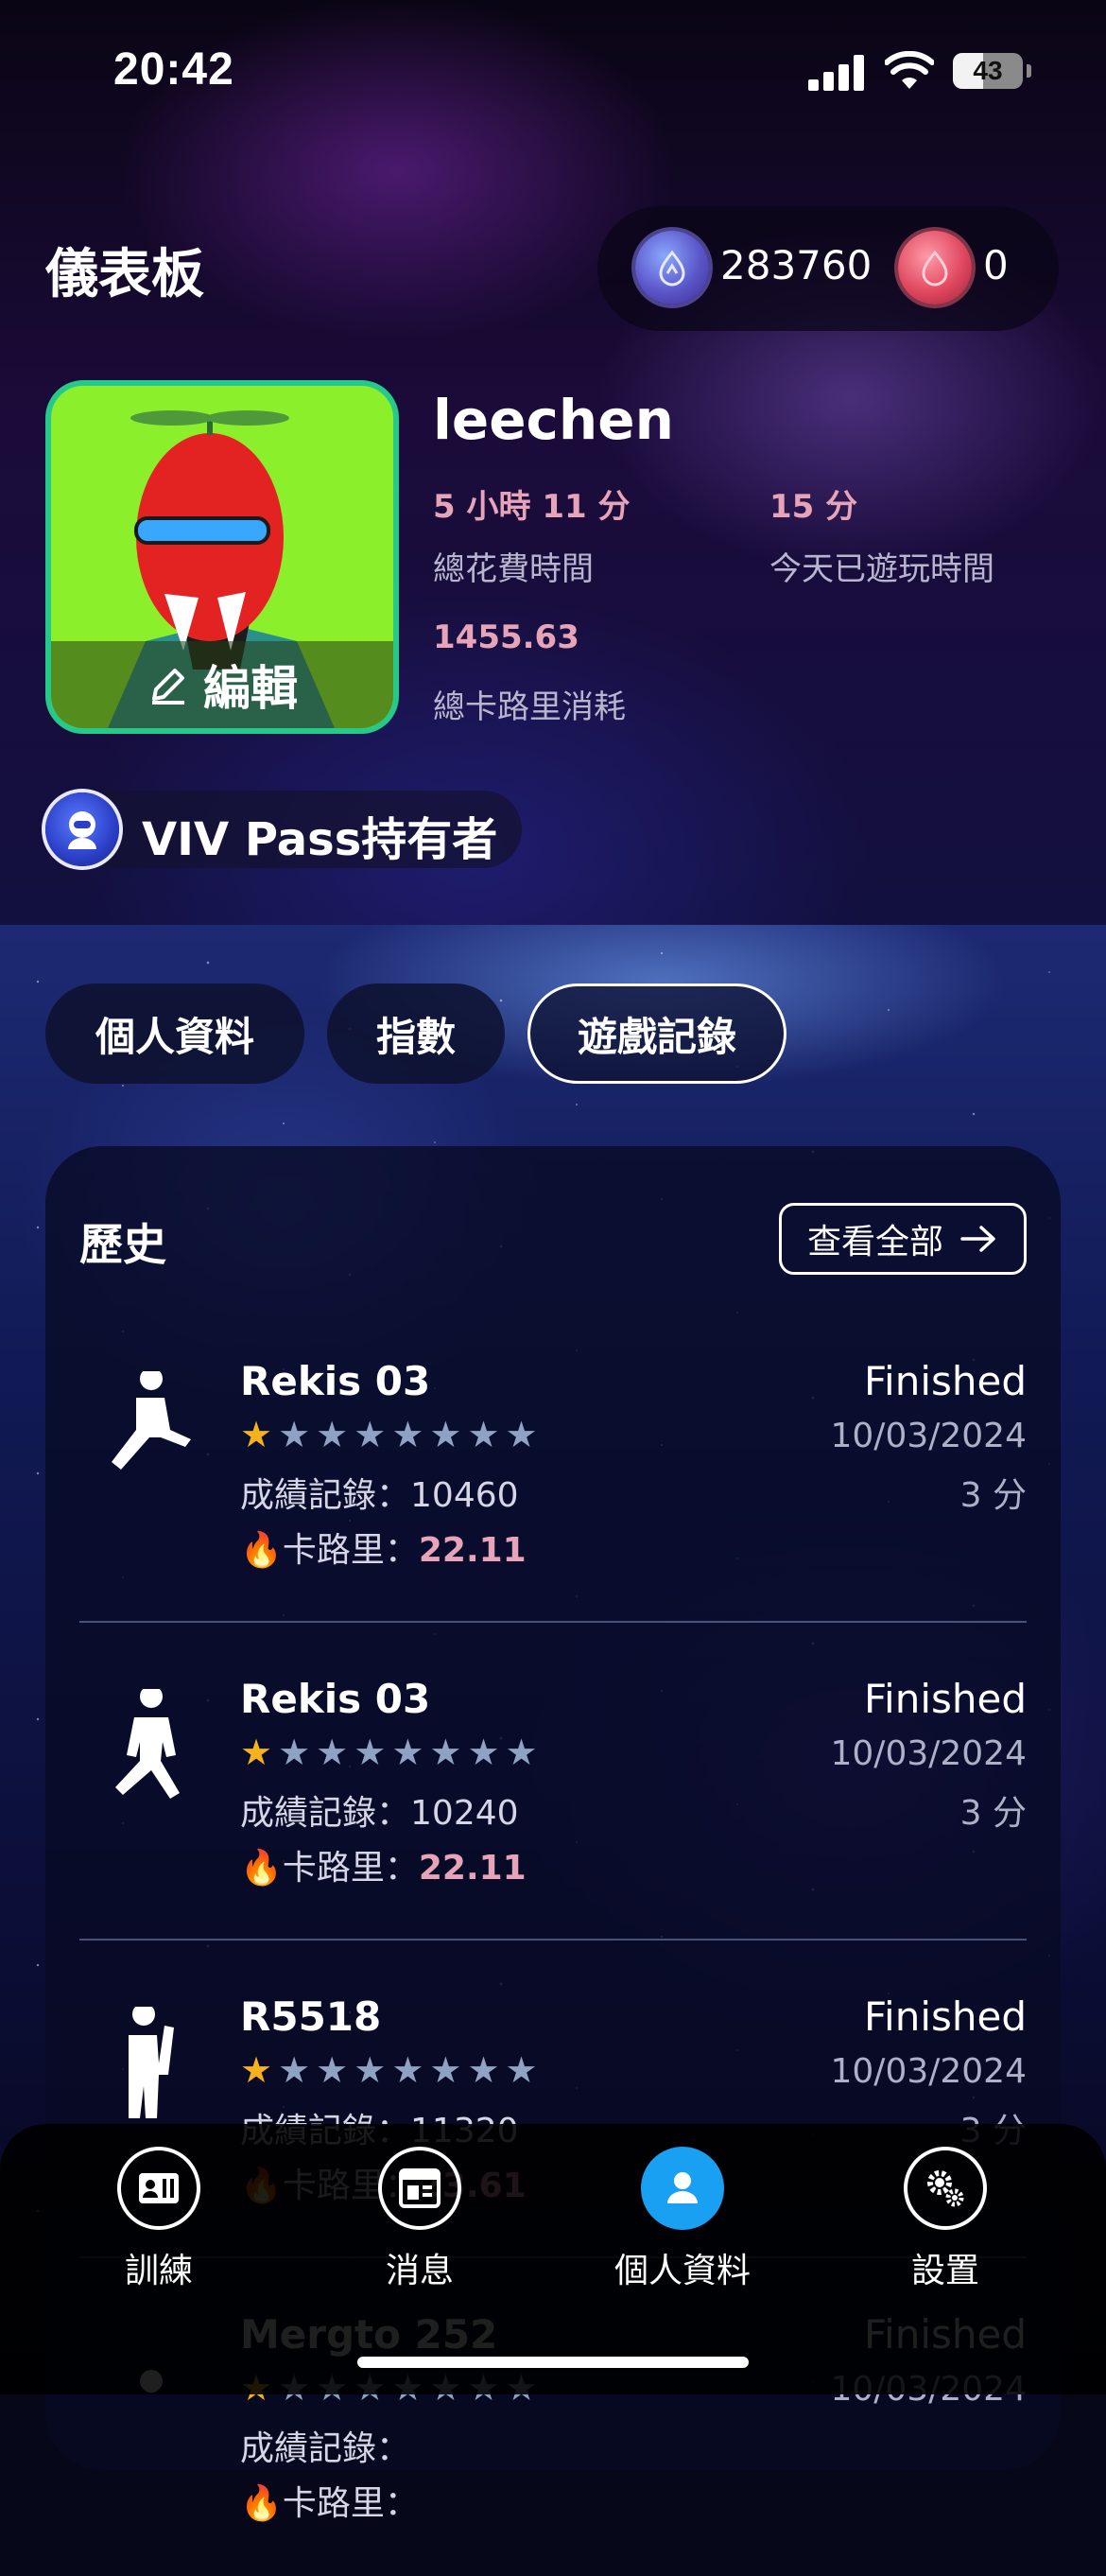  I want to click on view-all-button: 查看全部, so click(903, 1239).